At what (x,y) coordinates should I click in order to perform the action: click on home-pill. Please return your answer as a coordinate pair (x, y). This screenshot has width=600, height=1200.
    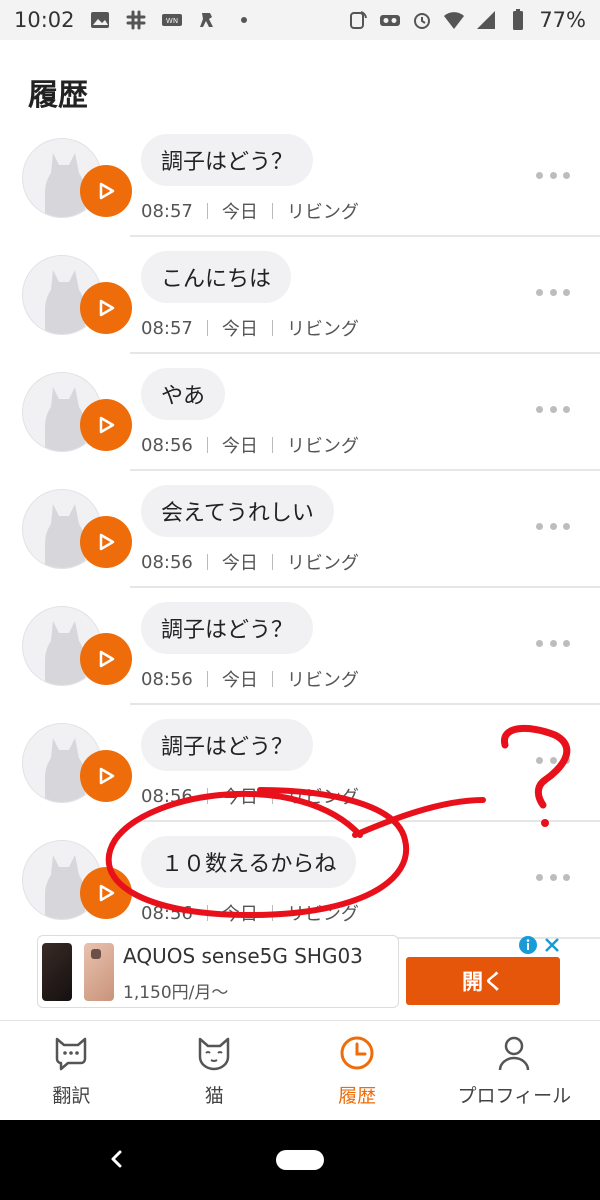
    Looking at the image, I should click on (300, 1160).